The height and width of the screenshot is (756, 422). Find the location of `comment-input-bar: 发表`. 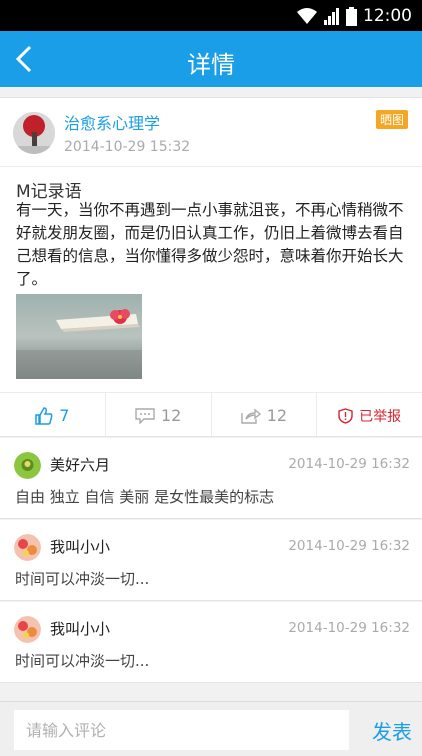

comment-input-bar: 发表 is located at coordinates (211, 728).